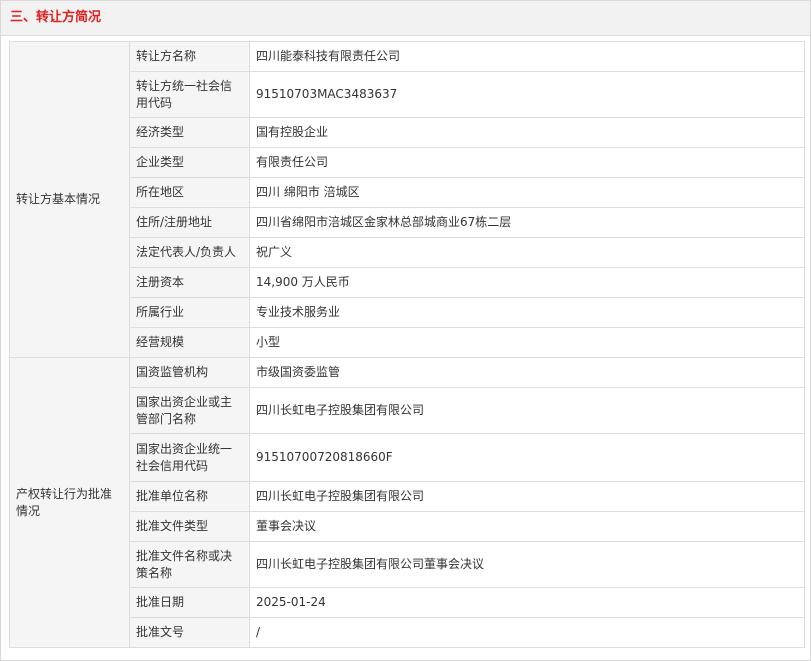 The width and height of the screenshot is (811, 661). What do you see at coordinates (189, 632) in the screenshot?
I see `row-label: 批准文号` at bounding box center [189, 632].